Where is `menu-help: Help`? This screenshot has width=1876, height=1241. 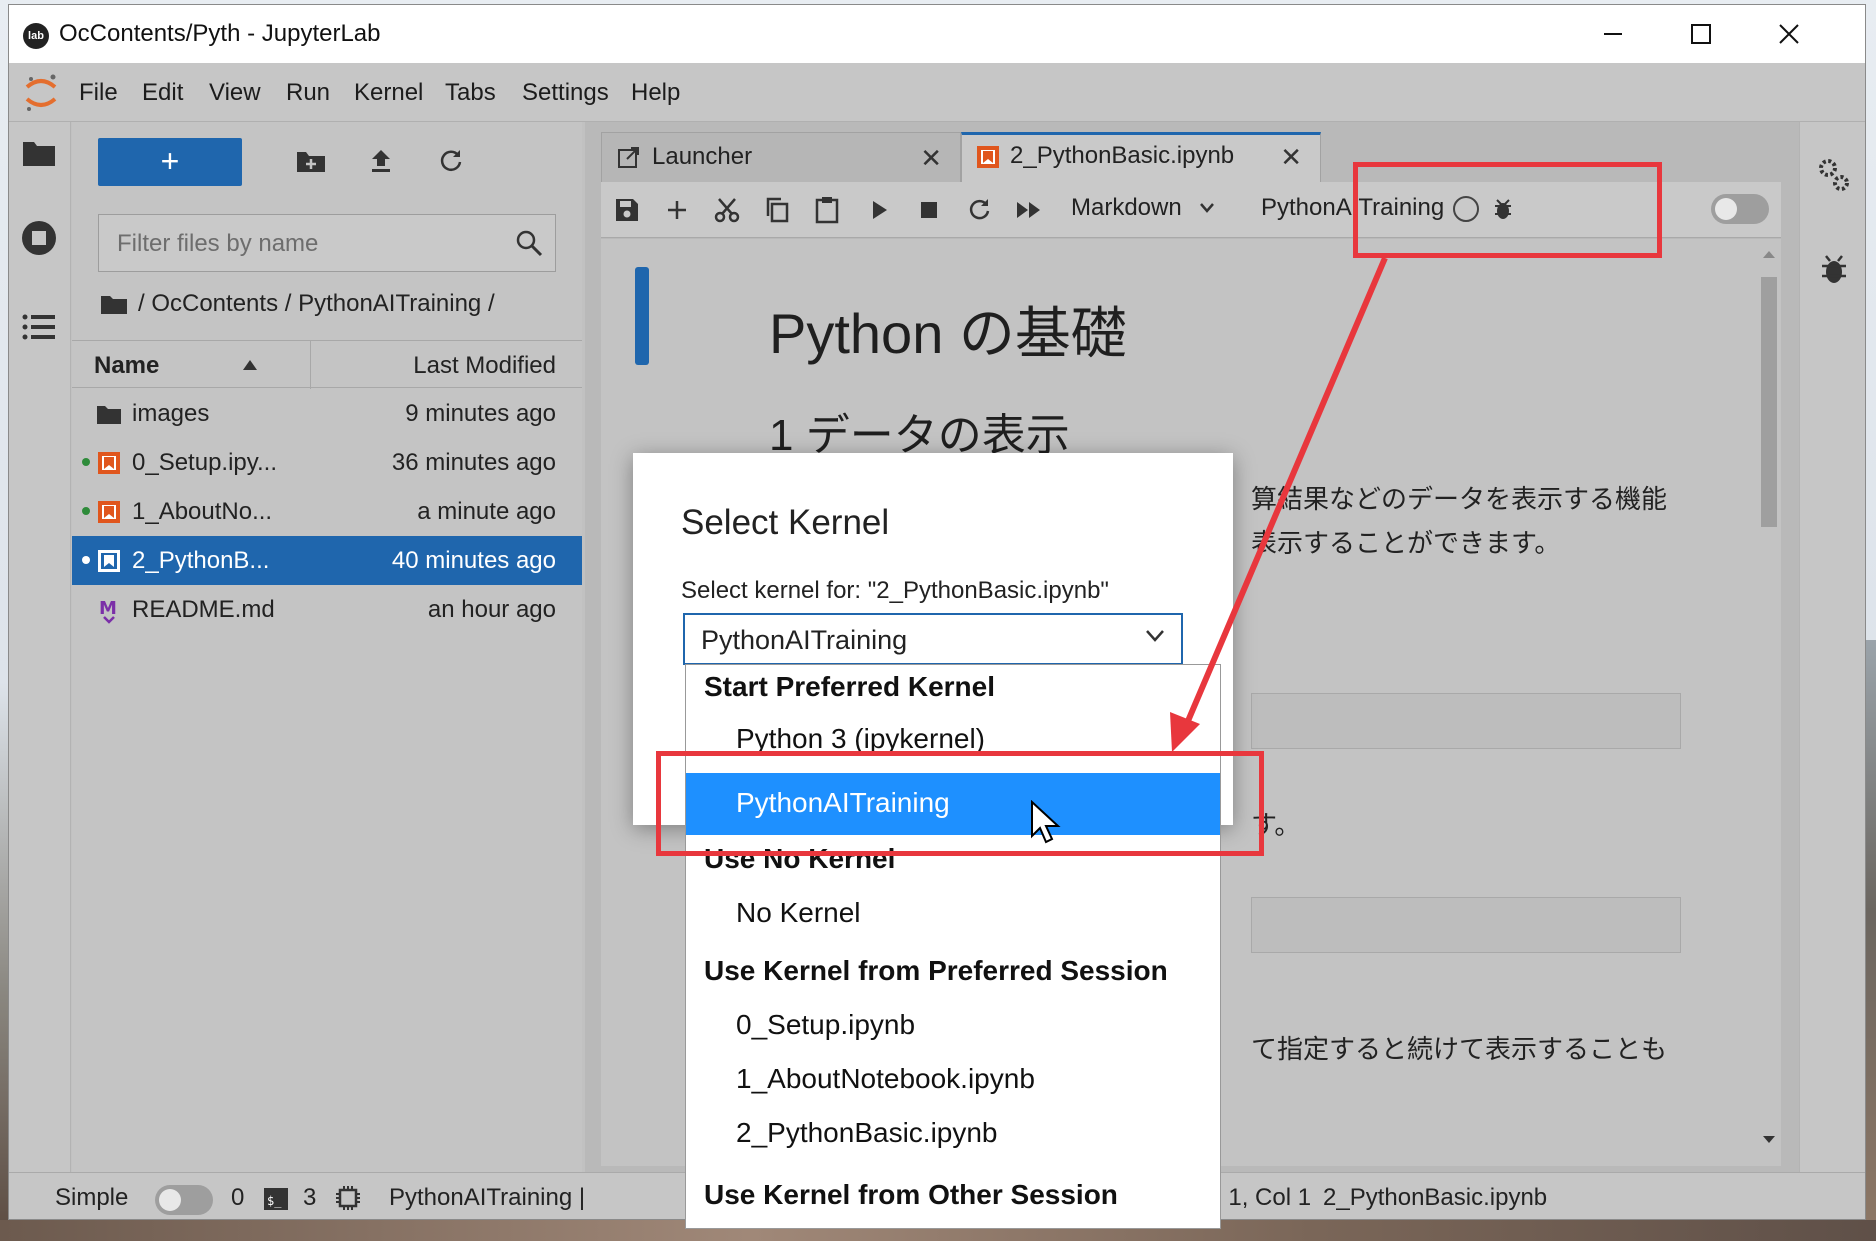
menu-help: Help is located at coordinates (655, 93).